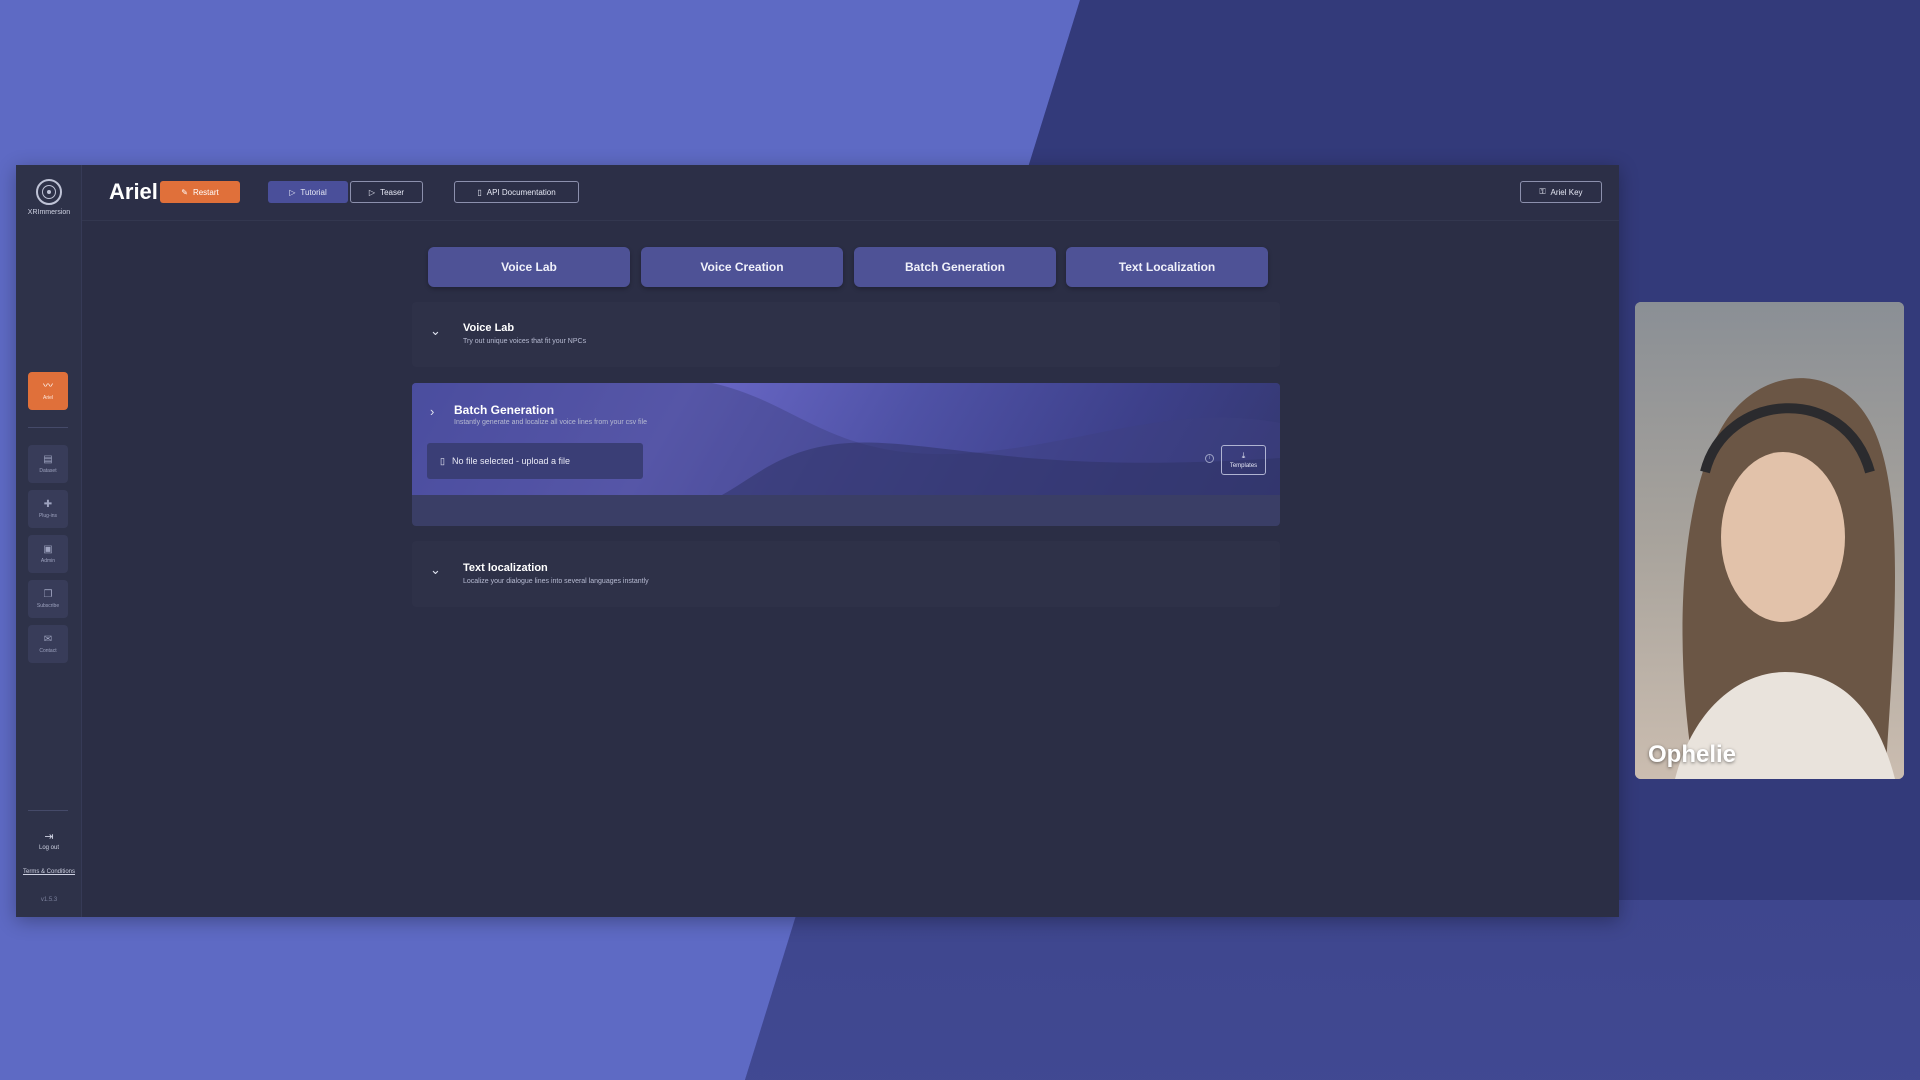 This screenshot has height=1080, width=1920. Describe the element at coordinates (48, 470) in the screenshot. I see `sidebar-item-label: Dataset` at that location.